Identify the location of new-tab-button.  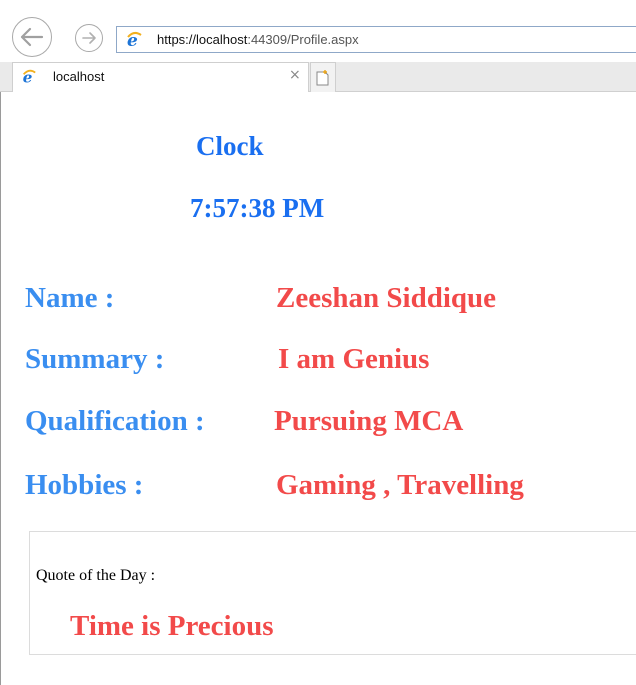
(323, 77).